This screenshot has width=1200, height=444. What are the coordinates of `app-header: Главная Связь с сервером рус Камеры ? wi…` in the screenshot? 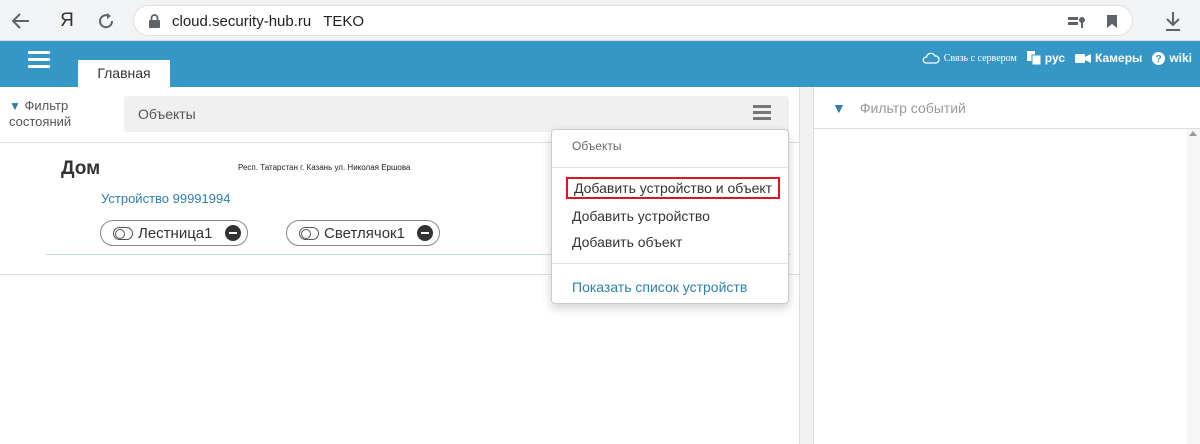 It's located at (600, 64).